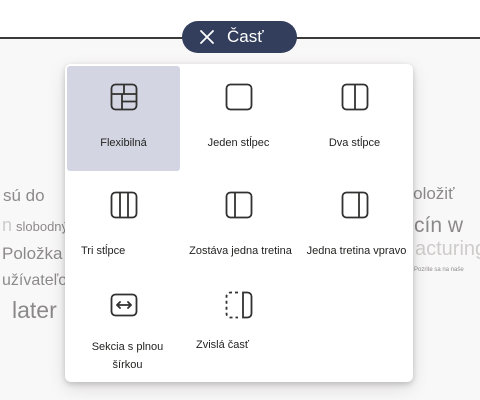 Image resolution: width=480 pixels, height=400 pixels. I want to click on layout-option-two-columns: Dva stĺpce, so click(354, 118).